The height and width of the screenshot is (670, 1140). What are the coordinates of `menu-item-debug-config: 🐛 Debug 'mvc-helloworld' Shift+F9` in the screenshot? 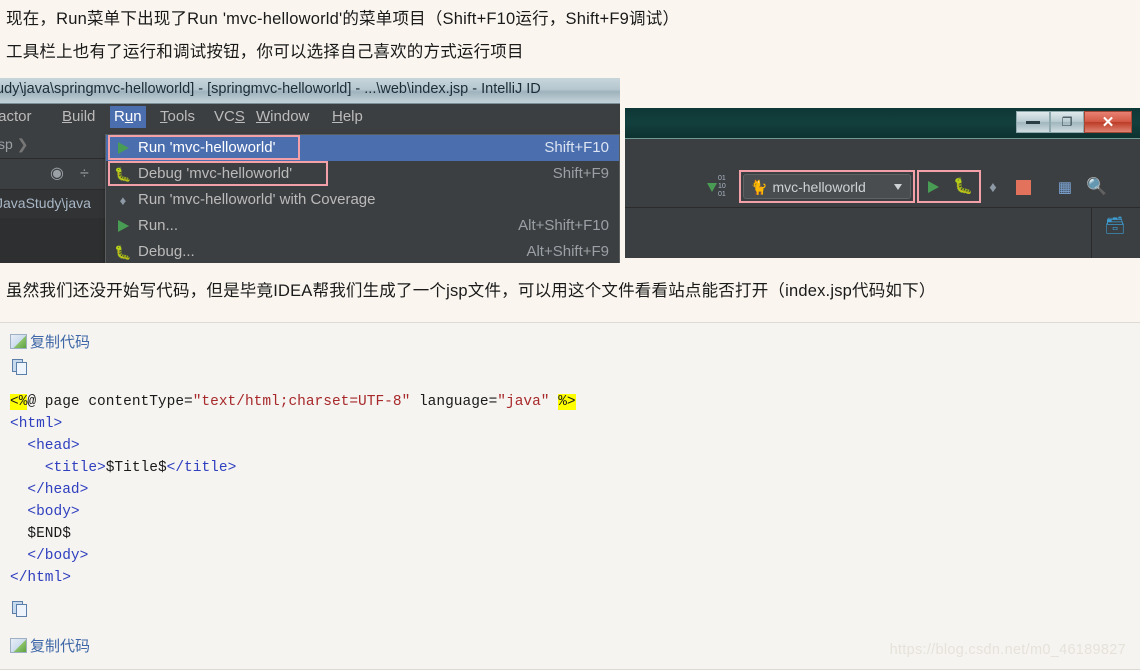 It's located at (362, 174).